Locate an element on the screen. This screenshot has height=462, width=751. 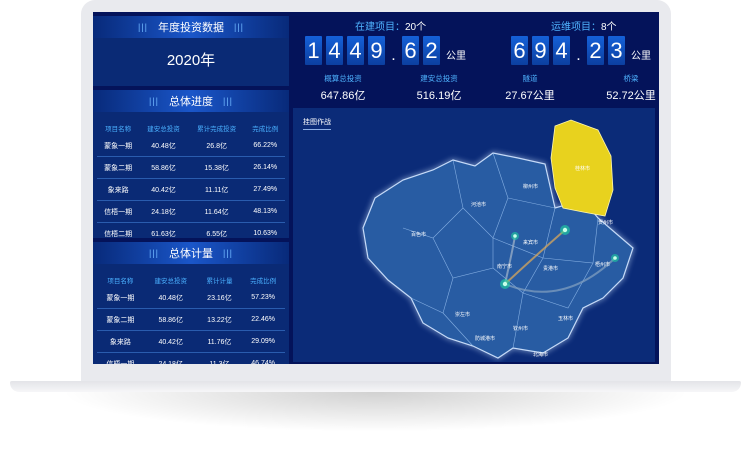
cell: 48.13% is located at coordinates (265, 211).